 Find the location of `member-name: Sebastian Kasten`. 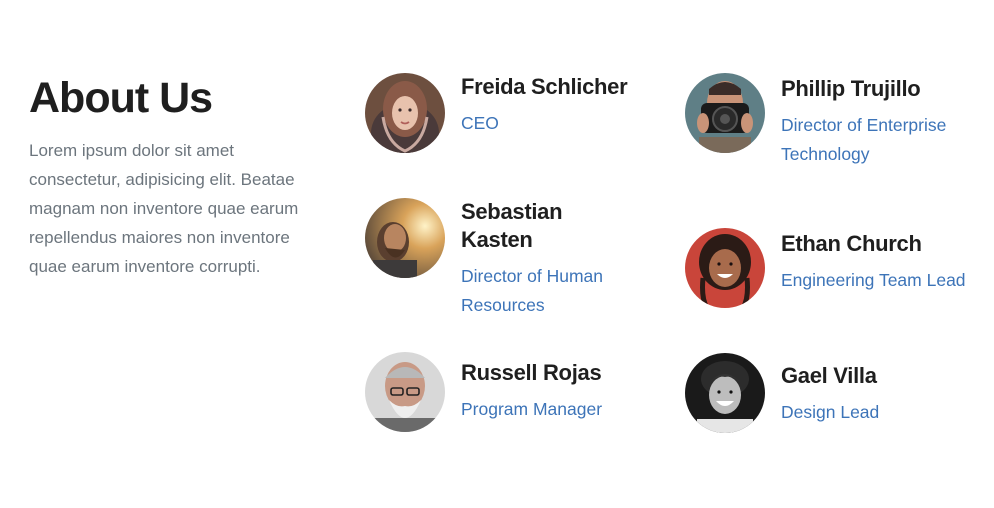

member-name: Sebastian Kasten is located at coordinates (512, 225).